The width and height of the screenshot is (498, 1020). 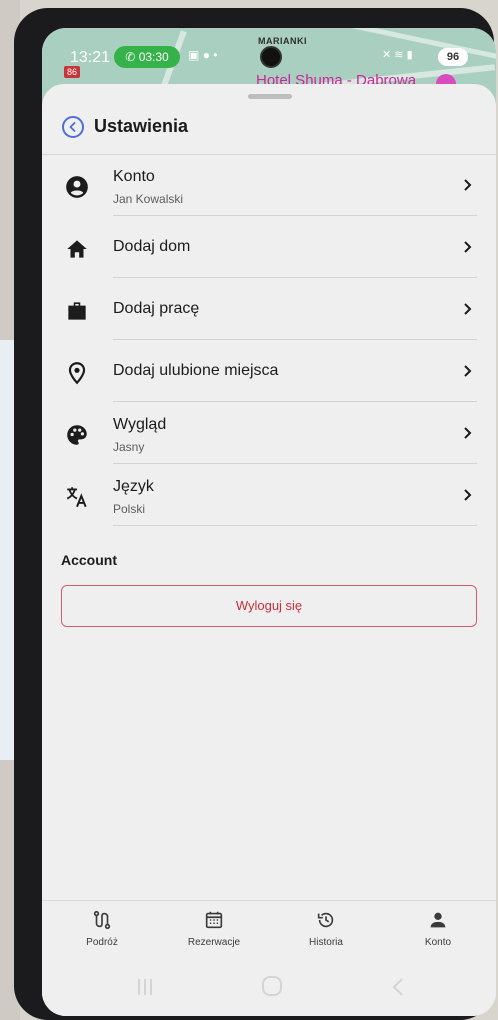 I want to click on recent-apps-icon, so click(x=145, y=987).